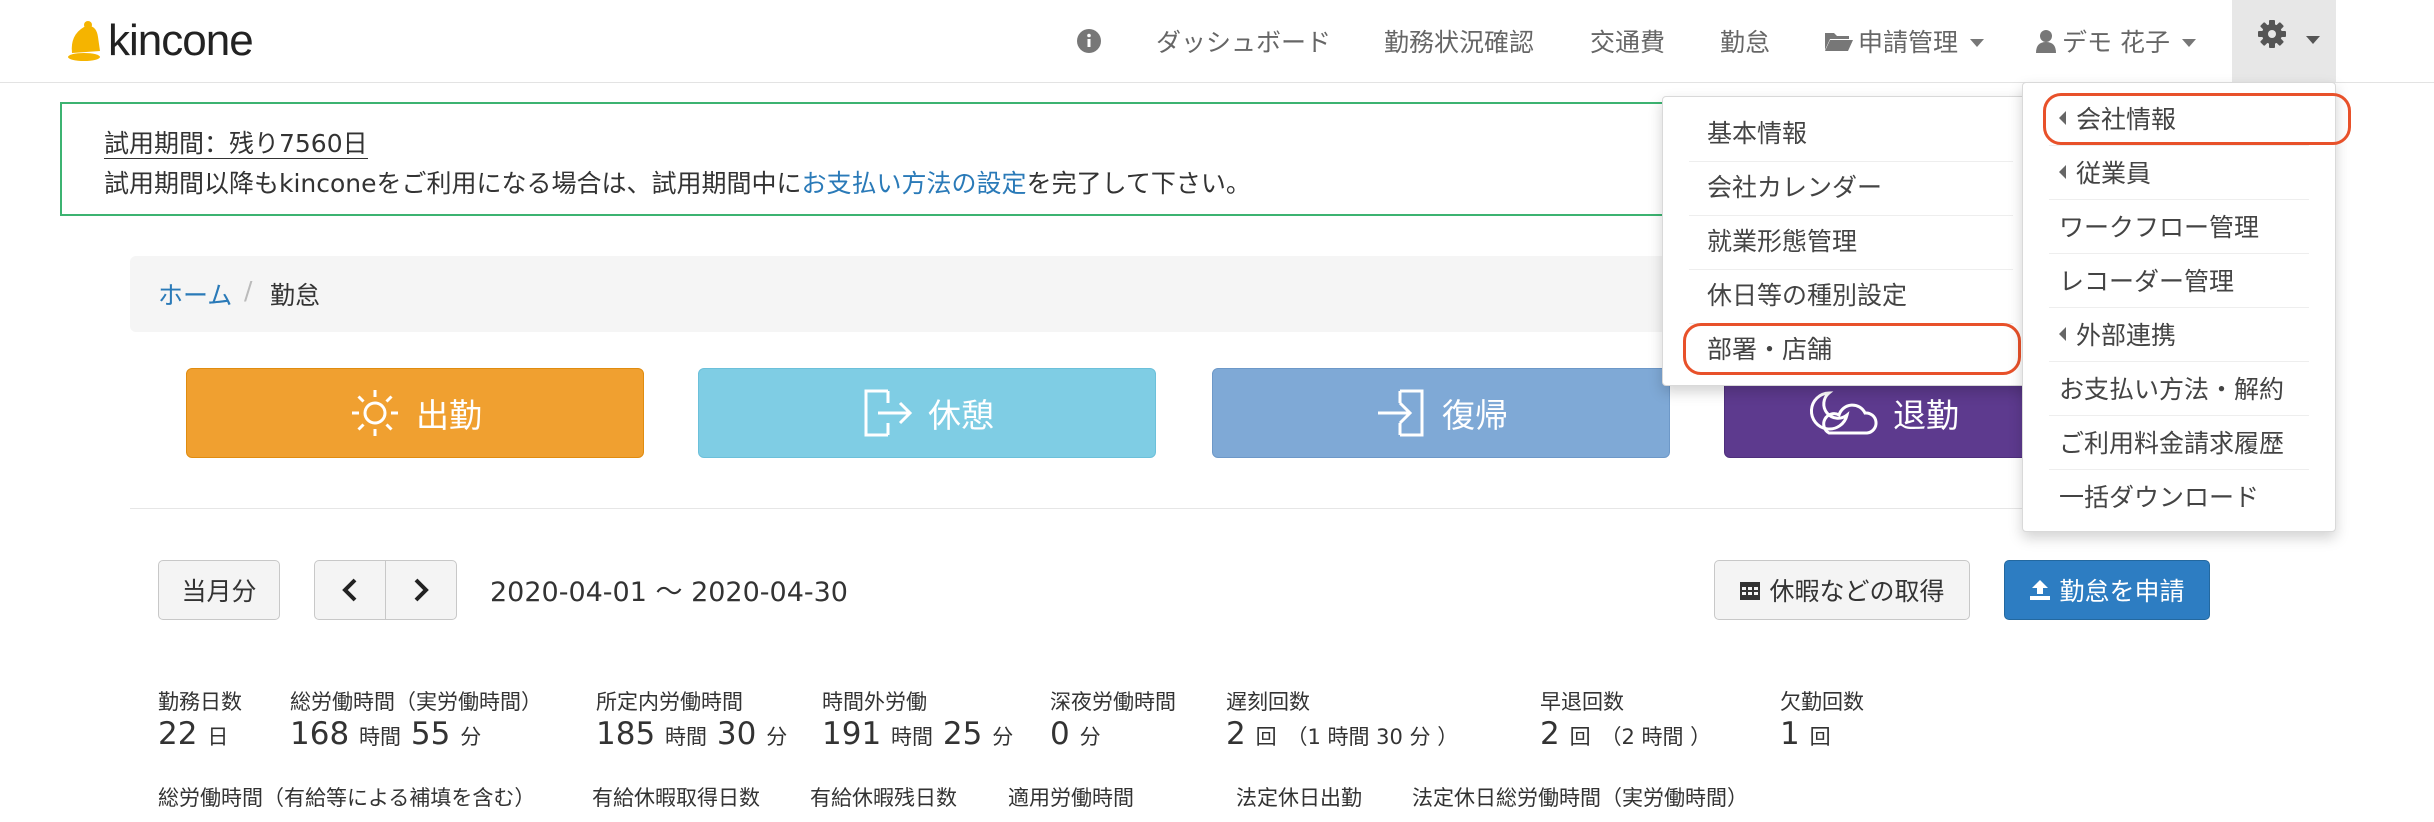 Image resolution: width=2434 pixels, height=822 pixels. What do you see at coordinates (2179, 388) in the screenshot?
I see `menu-payment-cancel: お支払い方法・解約` at bounding box center [2179, 388].